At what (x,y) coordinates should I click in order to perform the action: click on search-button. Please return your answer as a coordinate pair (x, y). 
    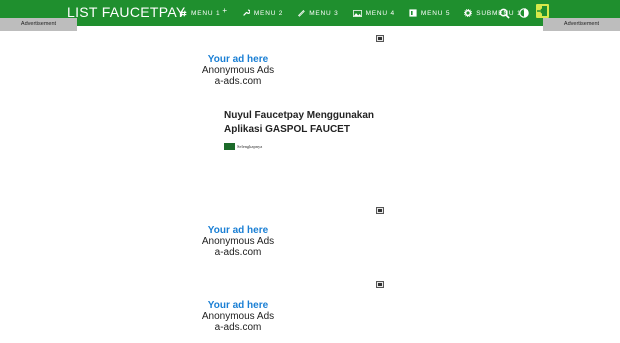
    Looking at the image, I should click on (504, 13).